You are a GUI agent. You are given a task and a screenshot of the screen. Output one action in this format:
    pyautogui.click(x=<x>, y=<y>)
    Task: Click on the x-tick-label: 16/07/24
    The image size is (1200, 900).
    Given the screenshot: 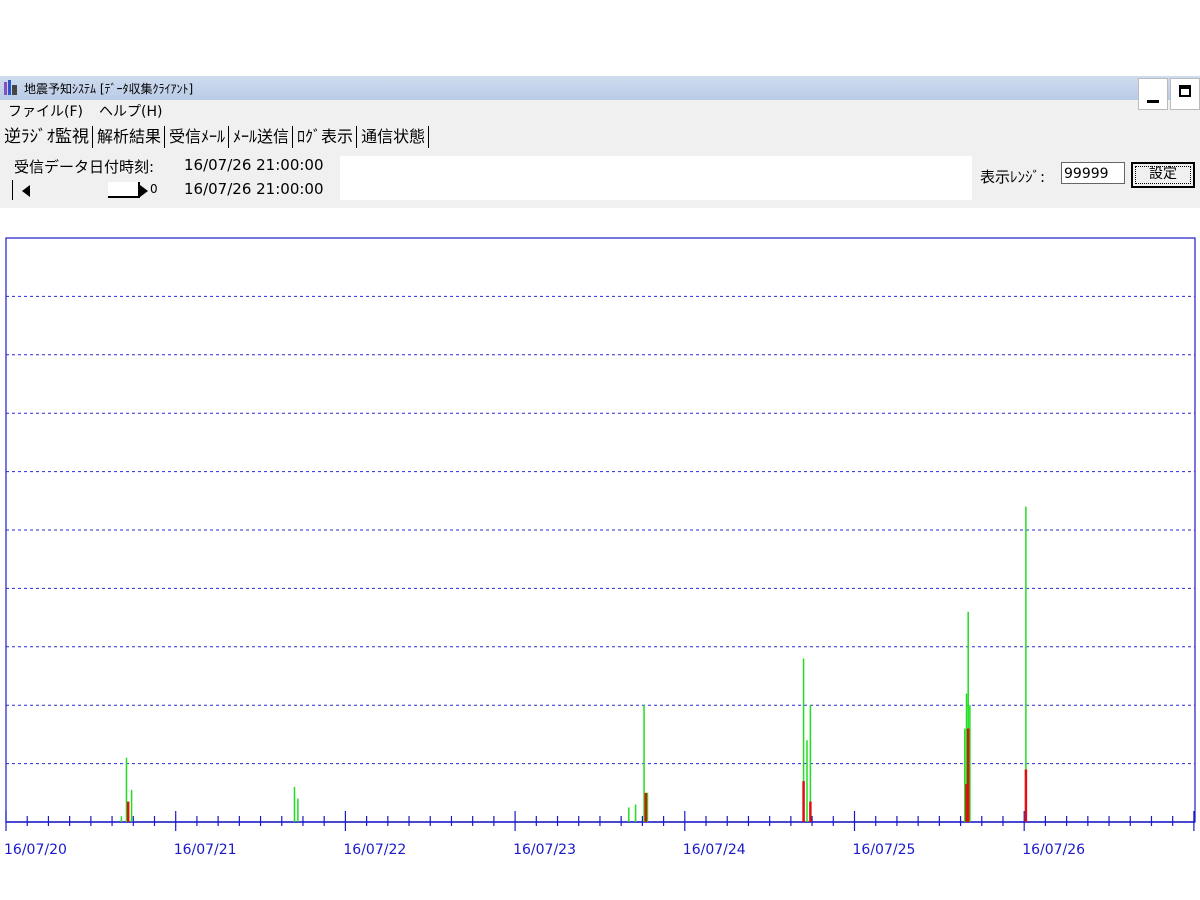 What is the action you would take?
    pyautogui.click(x=714, y=850)
    